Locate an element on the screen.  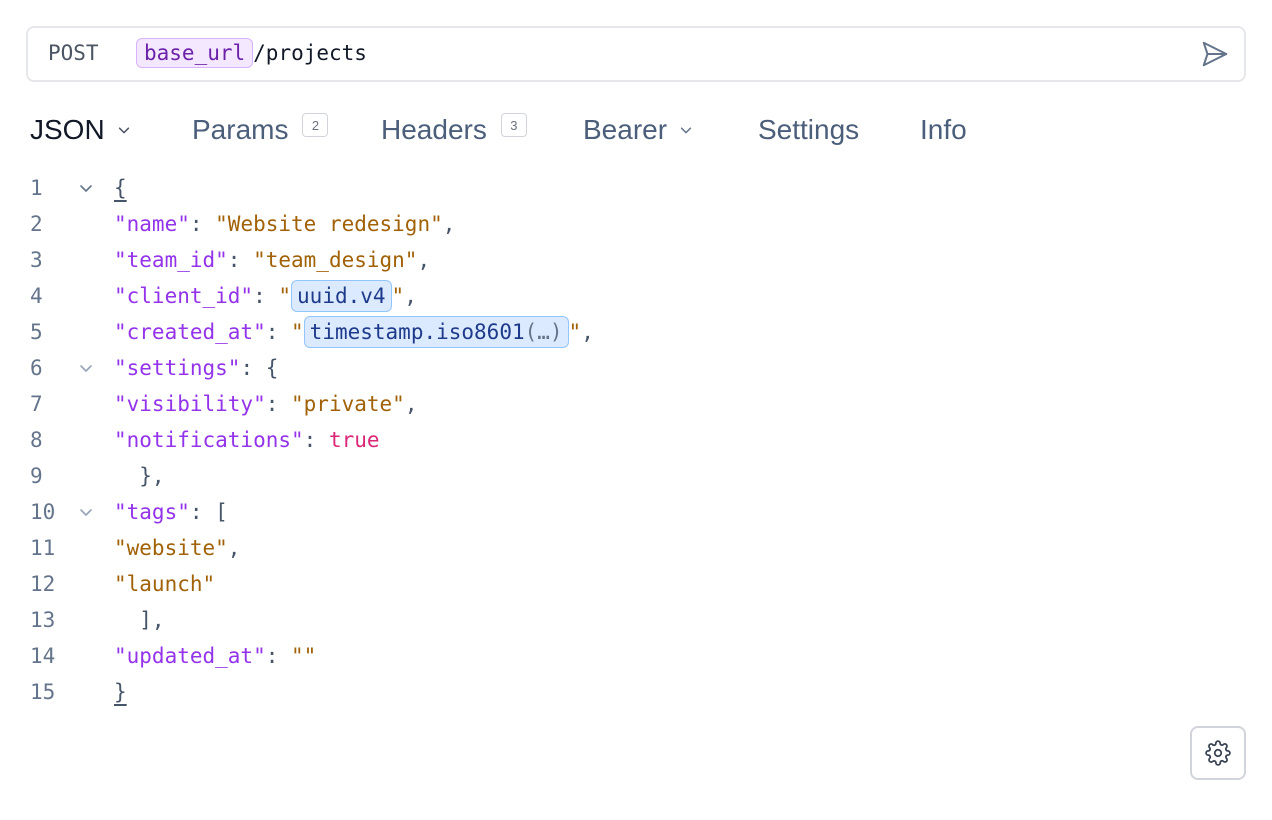
line-number: 9 is located at coordinates (36, 476).